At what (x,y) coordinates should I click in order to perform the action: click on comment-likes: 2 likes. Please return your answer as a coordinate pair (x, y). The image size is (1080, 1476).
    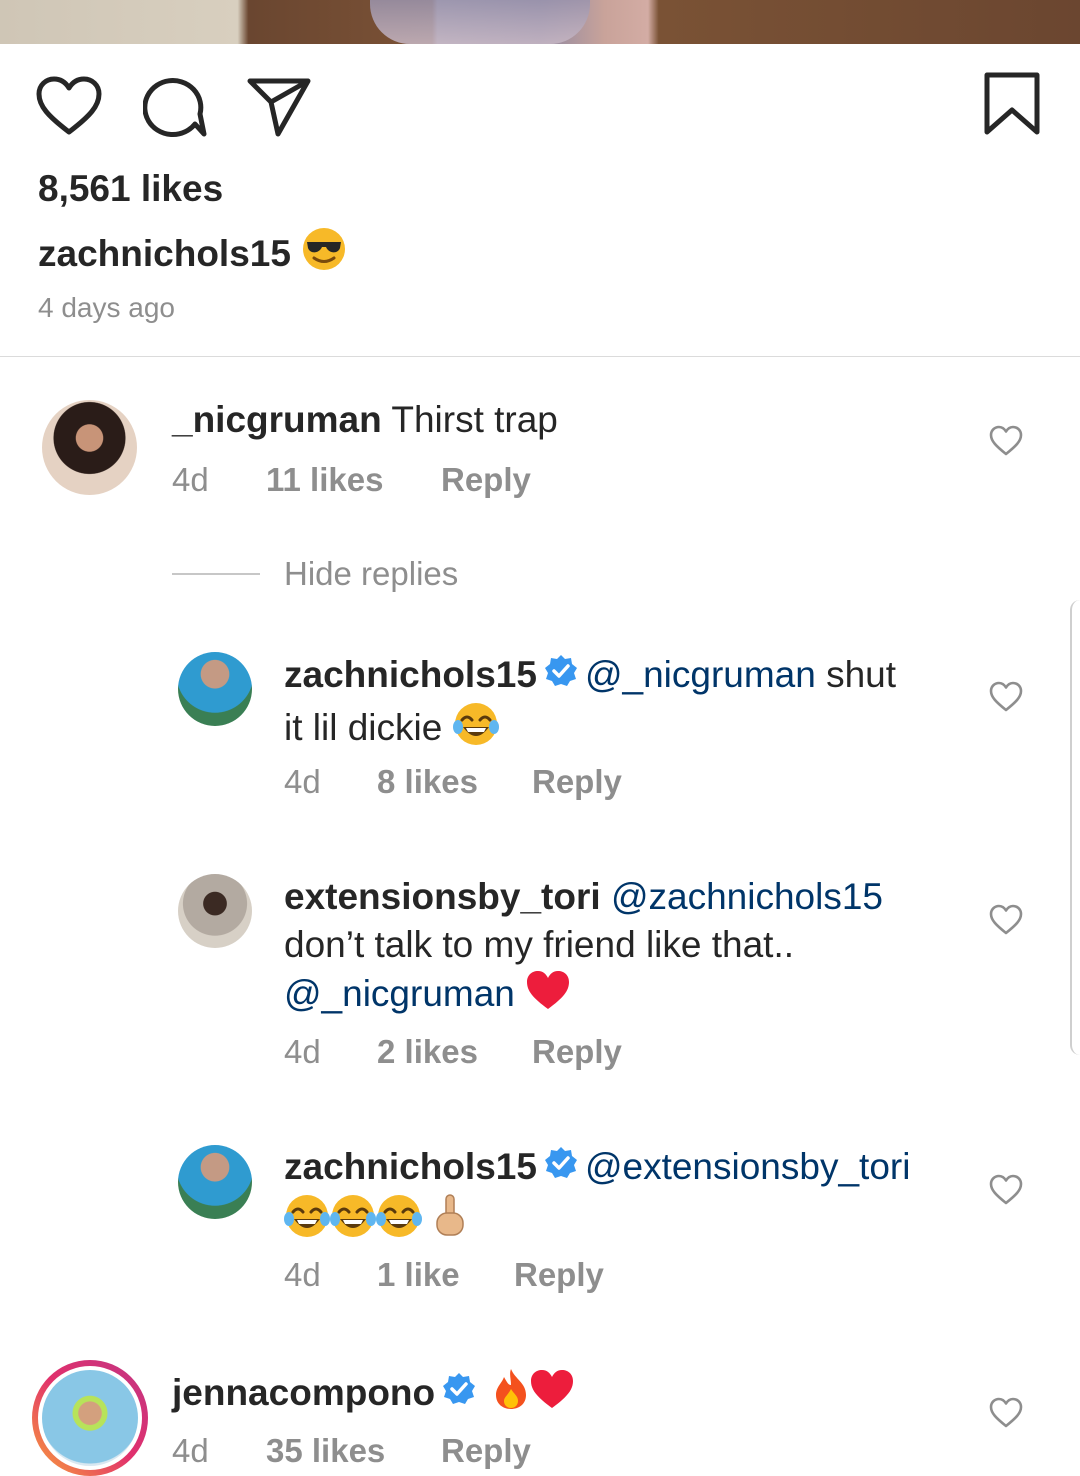
    Looking at the image, I should click on (454, 1052).